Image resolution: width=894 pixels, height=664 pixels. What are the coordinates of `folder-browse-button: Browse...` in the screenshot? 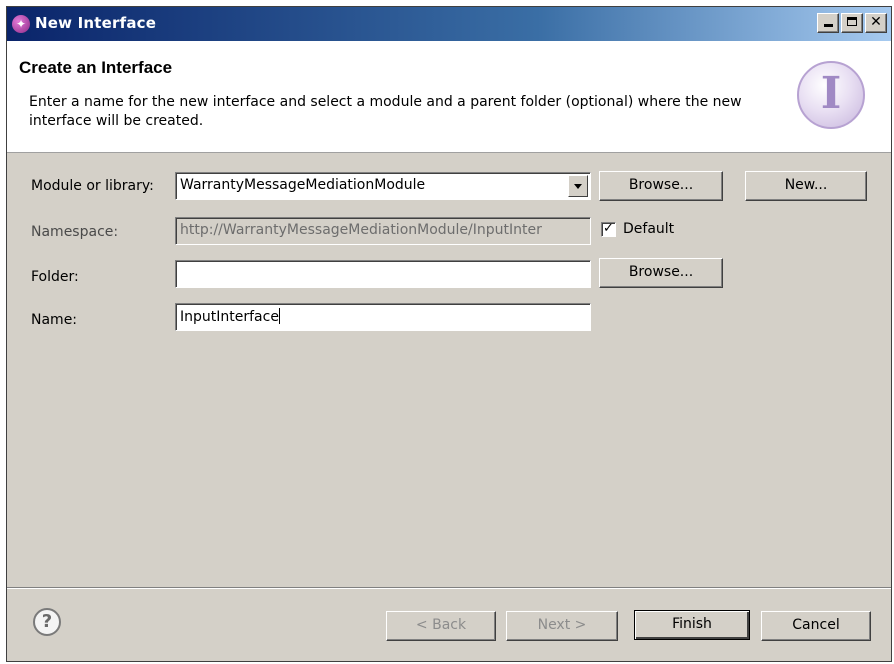 It's located at (661, 273).